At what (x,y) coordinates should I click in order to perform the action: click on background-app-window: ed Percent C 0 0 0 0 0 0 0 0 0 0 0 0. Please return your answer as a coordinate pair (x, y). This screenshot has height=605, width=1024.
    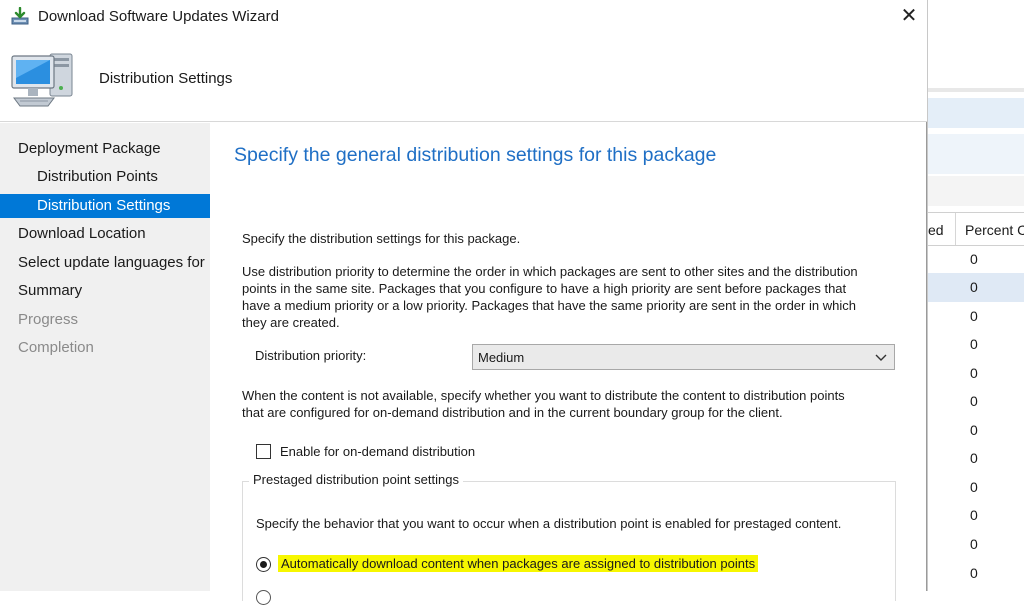
    Looking at the image, I should click on (975, 295).